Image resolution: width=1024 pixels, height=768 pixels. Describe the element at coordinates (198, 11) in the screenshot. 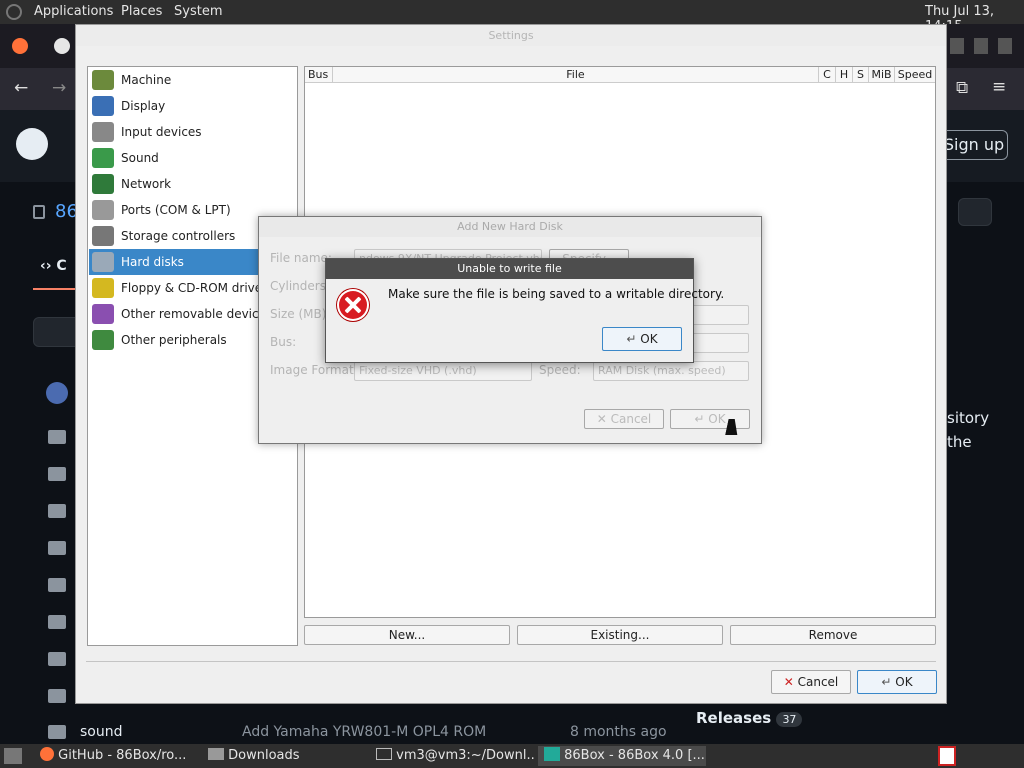

I see `system-menu: System` at that location.